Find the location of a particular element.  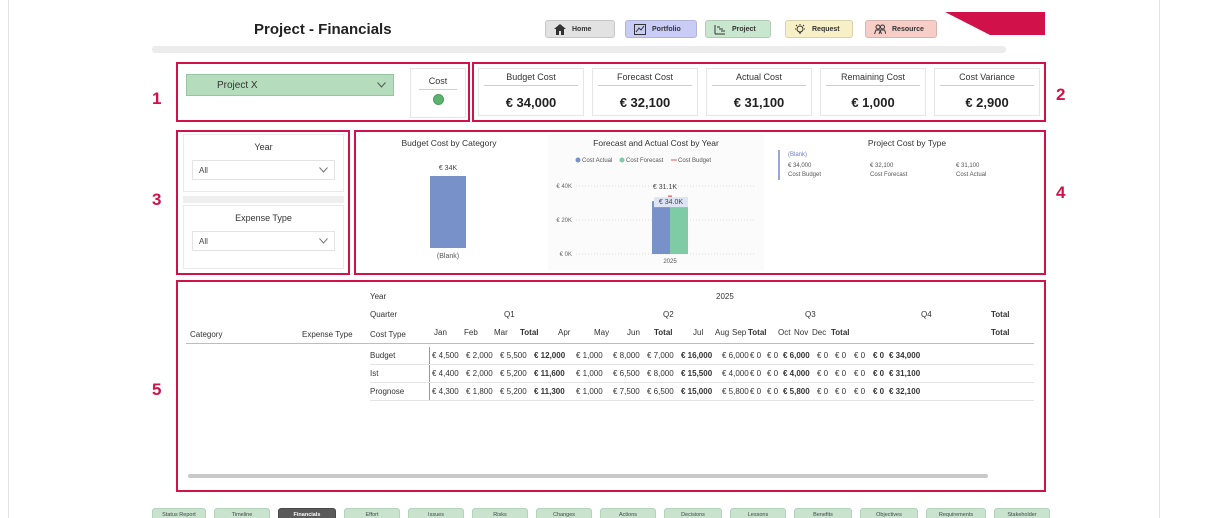

matrix-column-header: Nov is located at coordinates (801, 332).